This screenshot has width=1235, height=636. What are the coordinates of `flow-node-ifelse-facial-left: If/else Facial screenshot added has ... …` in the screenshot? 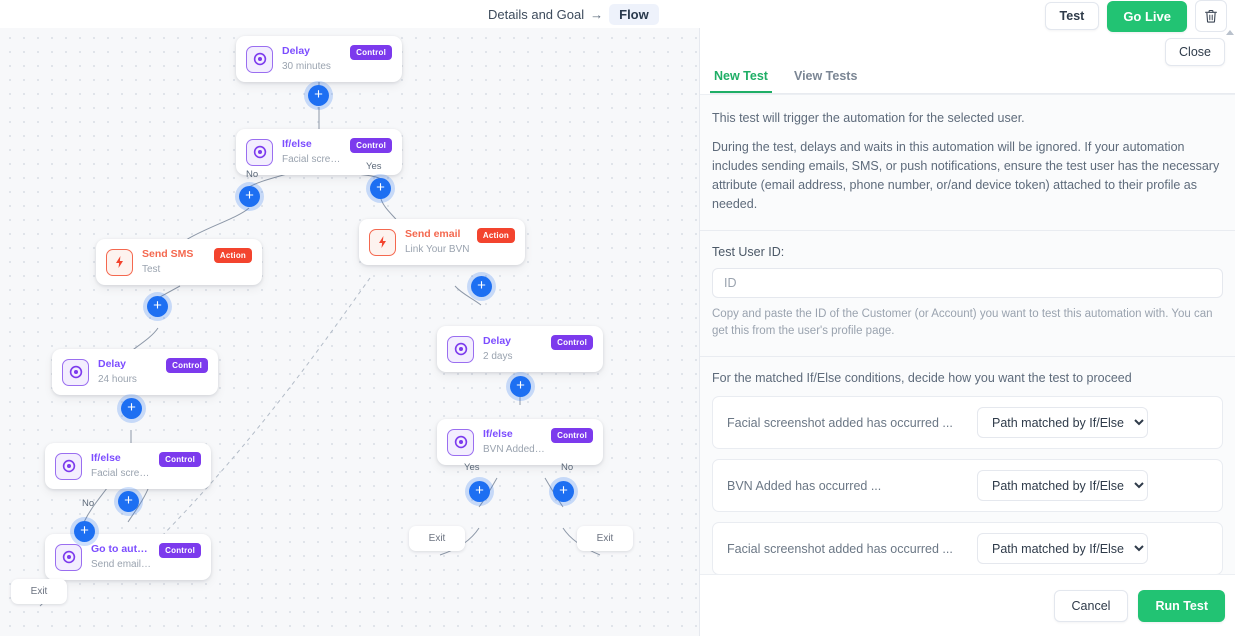 It's located at (128, 466).